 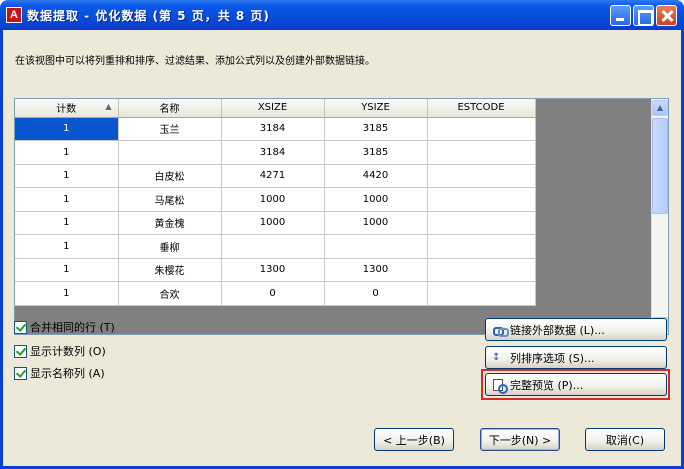 I want to click on minimize-button, so click(x=620, y=15).